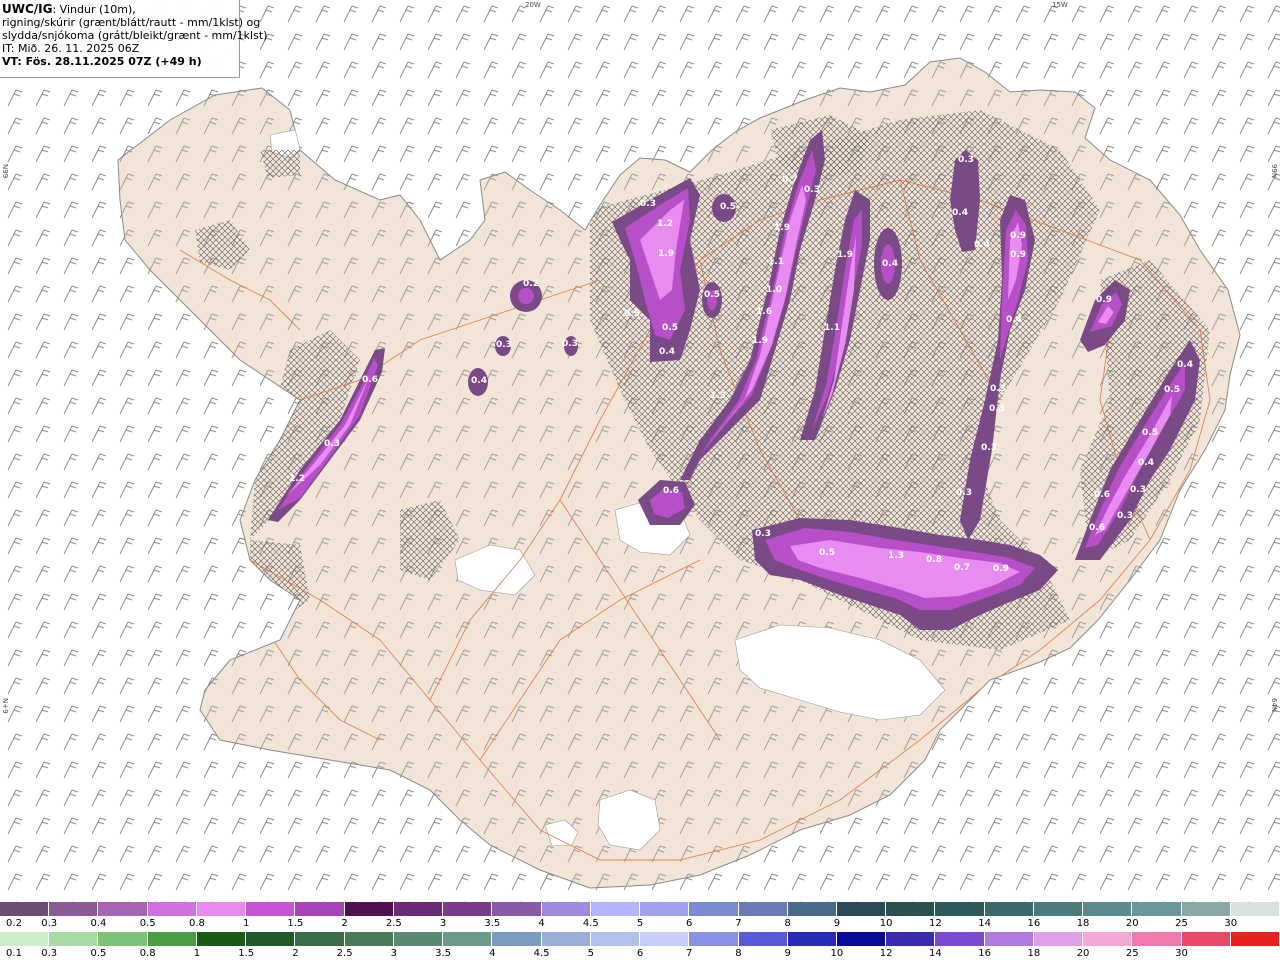 The width and height of the screenshot is (1280, 960). I want to click on legend-label: 0.3, so click(49, 953).